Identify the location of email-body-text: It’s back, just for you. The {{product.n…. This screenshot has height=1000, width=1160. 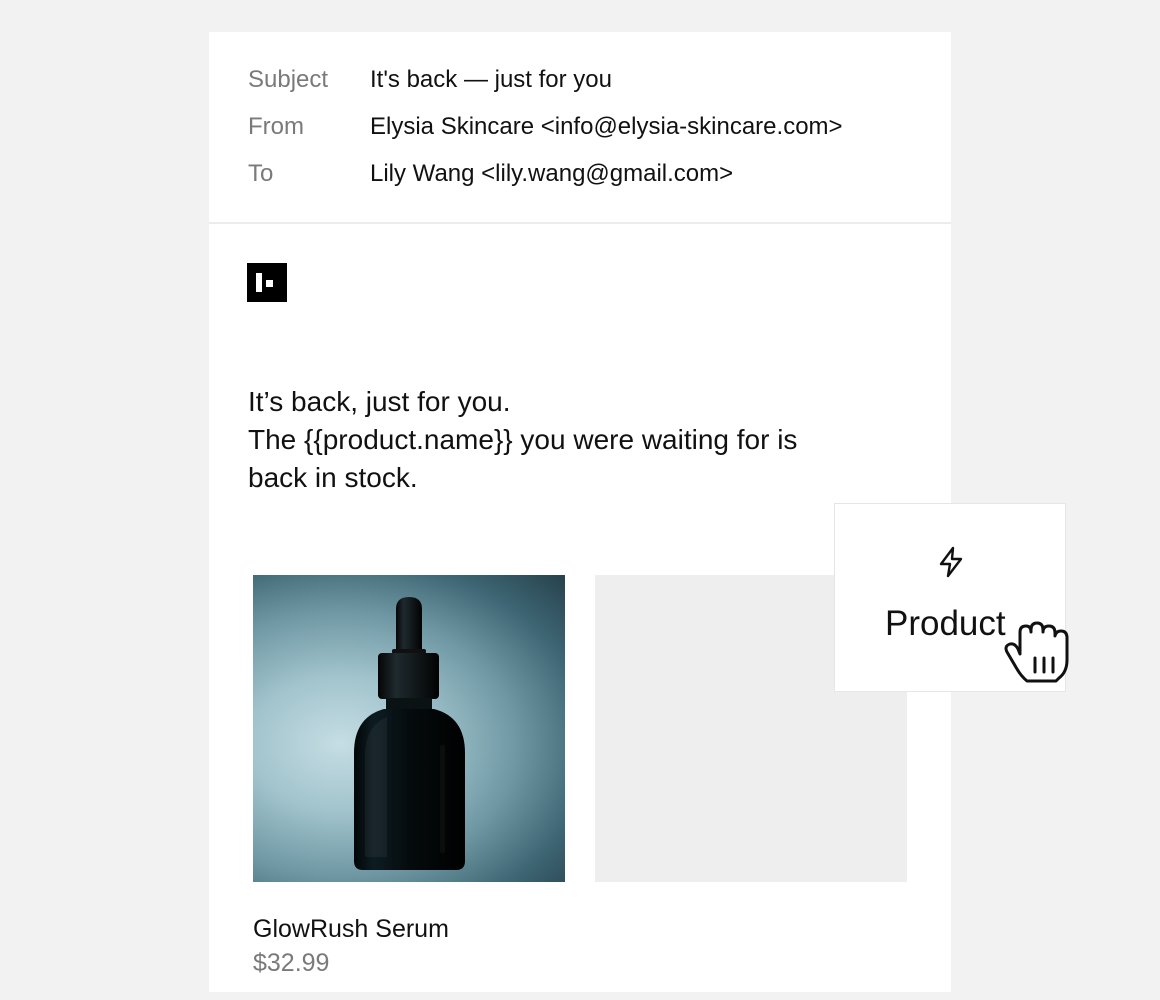
(568, 440).